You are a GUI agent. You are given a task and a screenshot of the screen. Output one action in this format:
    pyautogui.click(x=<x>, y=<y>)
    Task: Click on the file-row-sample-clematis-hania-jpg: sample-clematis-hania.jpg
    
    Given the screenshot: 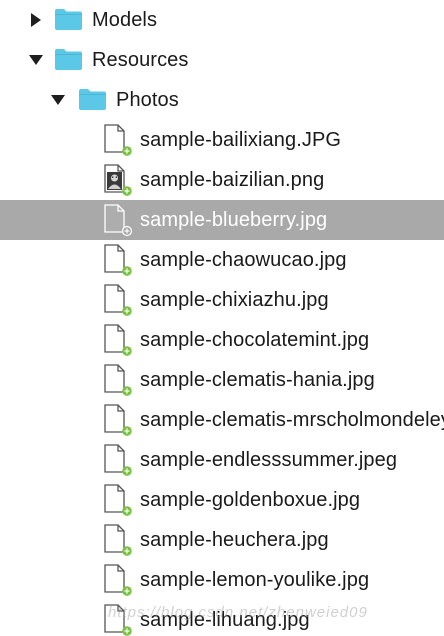 What is the action you would take?
    pyautogui.click(x=222, y=380)
    